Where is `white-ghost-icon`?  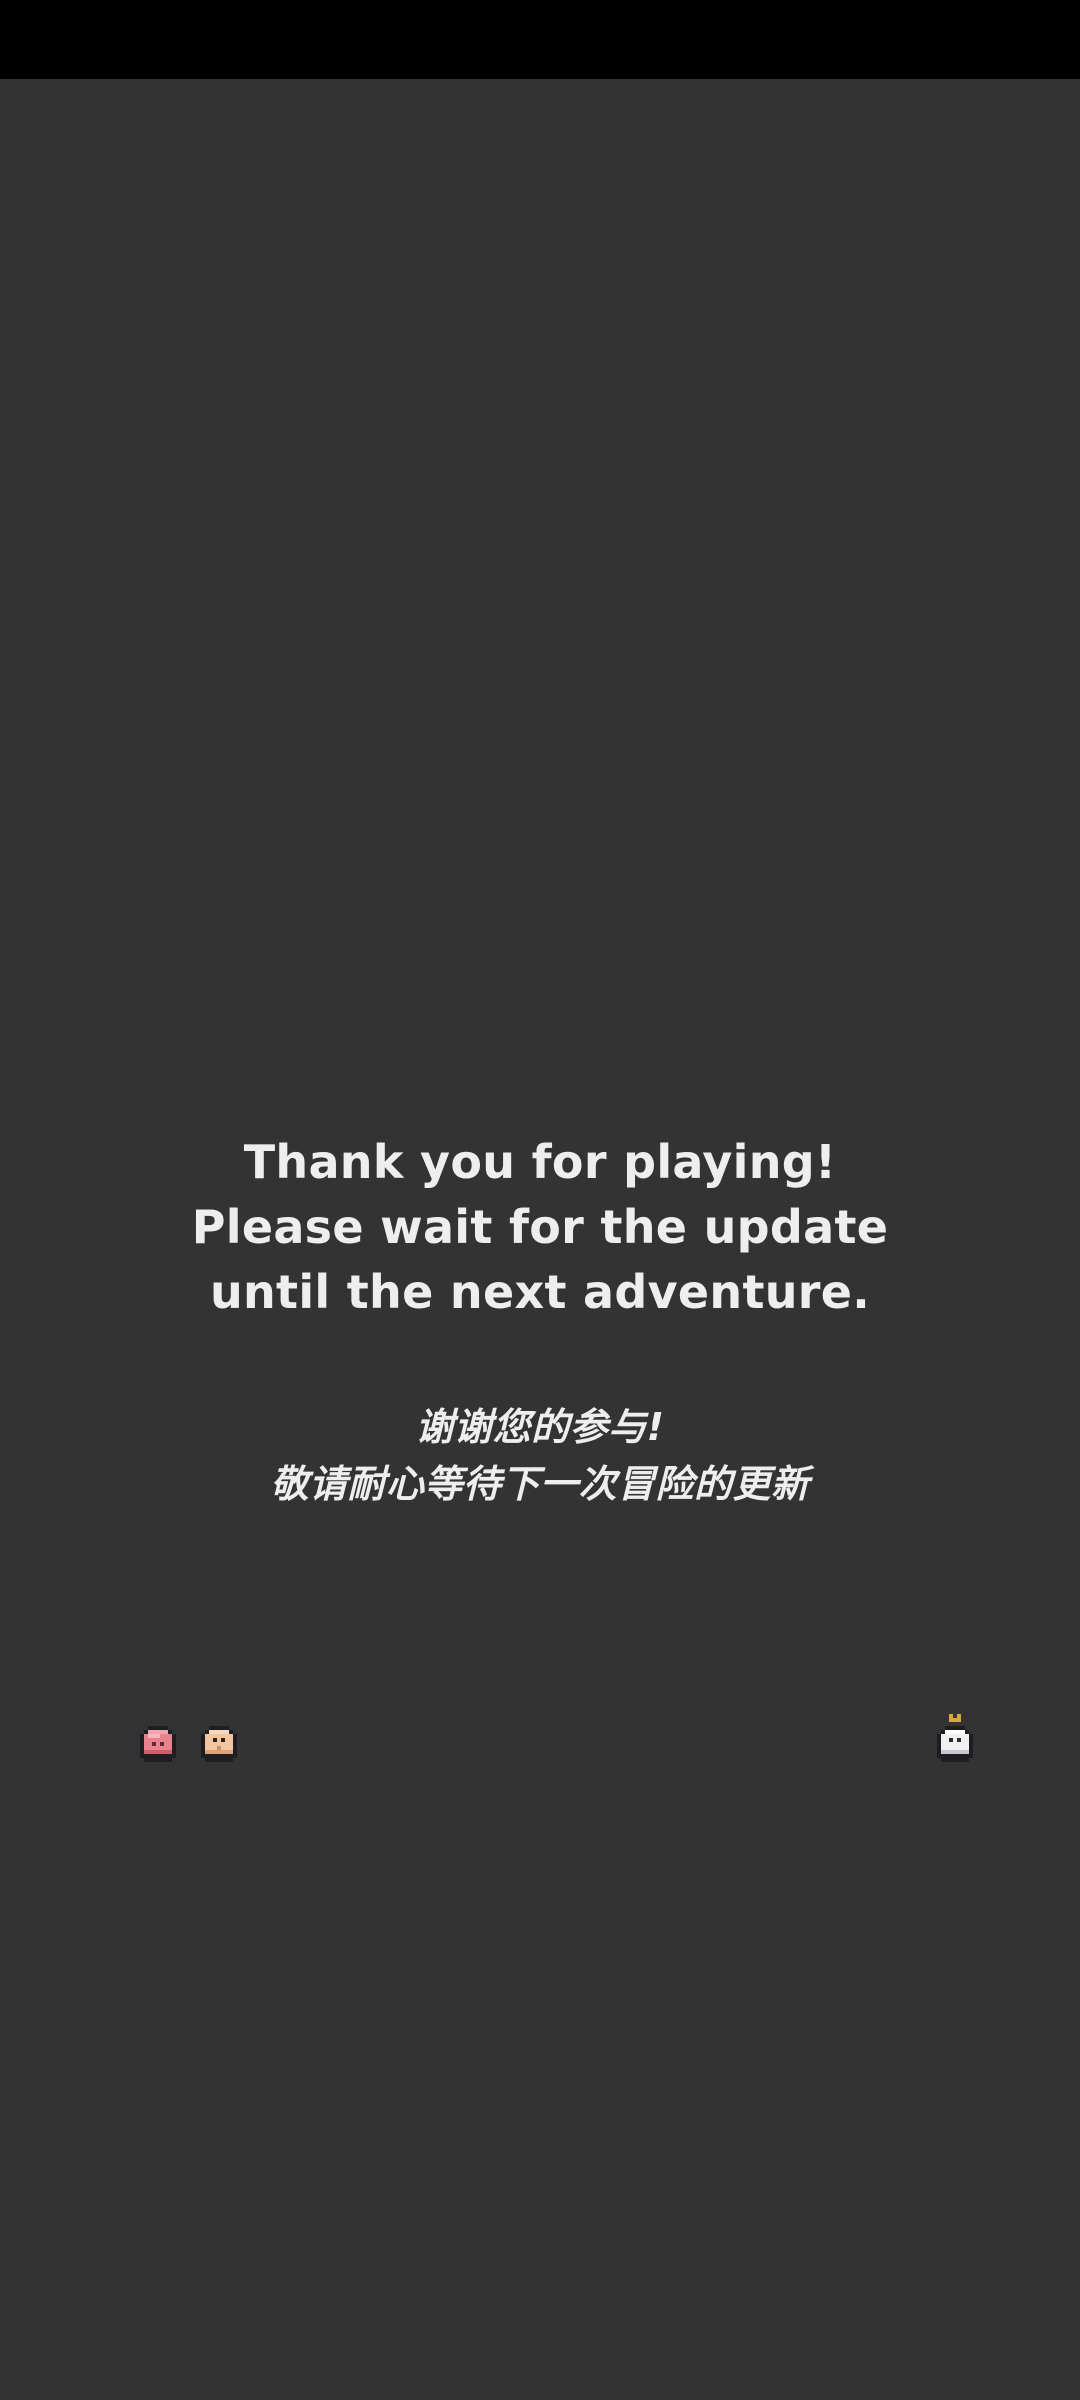
white-ghost-icon is located at coordinates (955, 1738).